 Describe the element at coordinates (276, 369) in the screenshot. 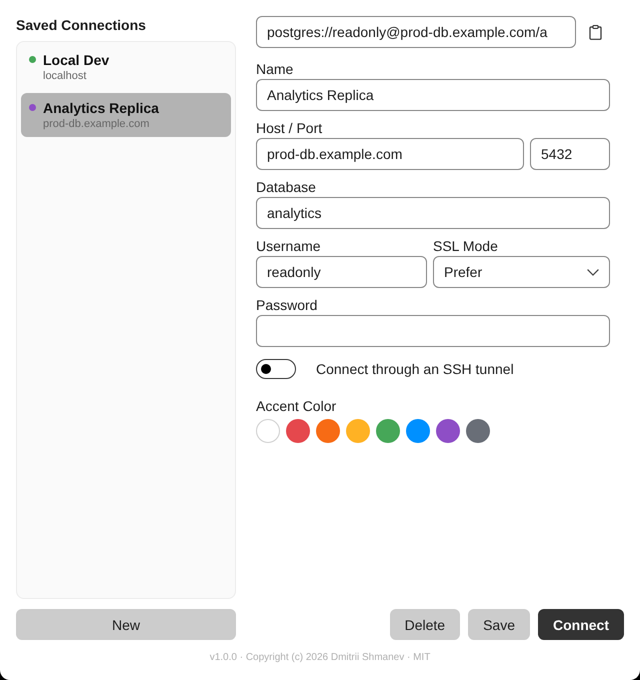

I see `toggle-switch` at that location.